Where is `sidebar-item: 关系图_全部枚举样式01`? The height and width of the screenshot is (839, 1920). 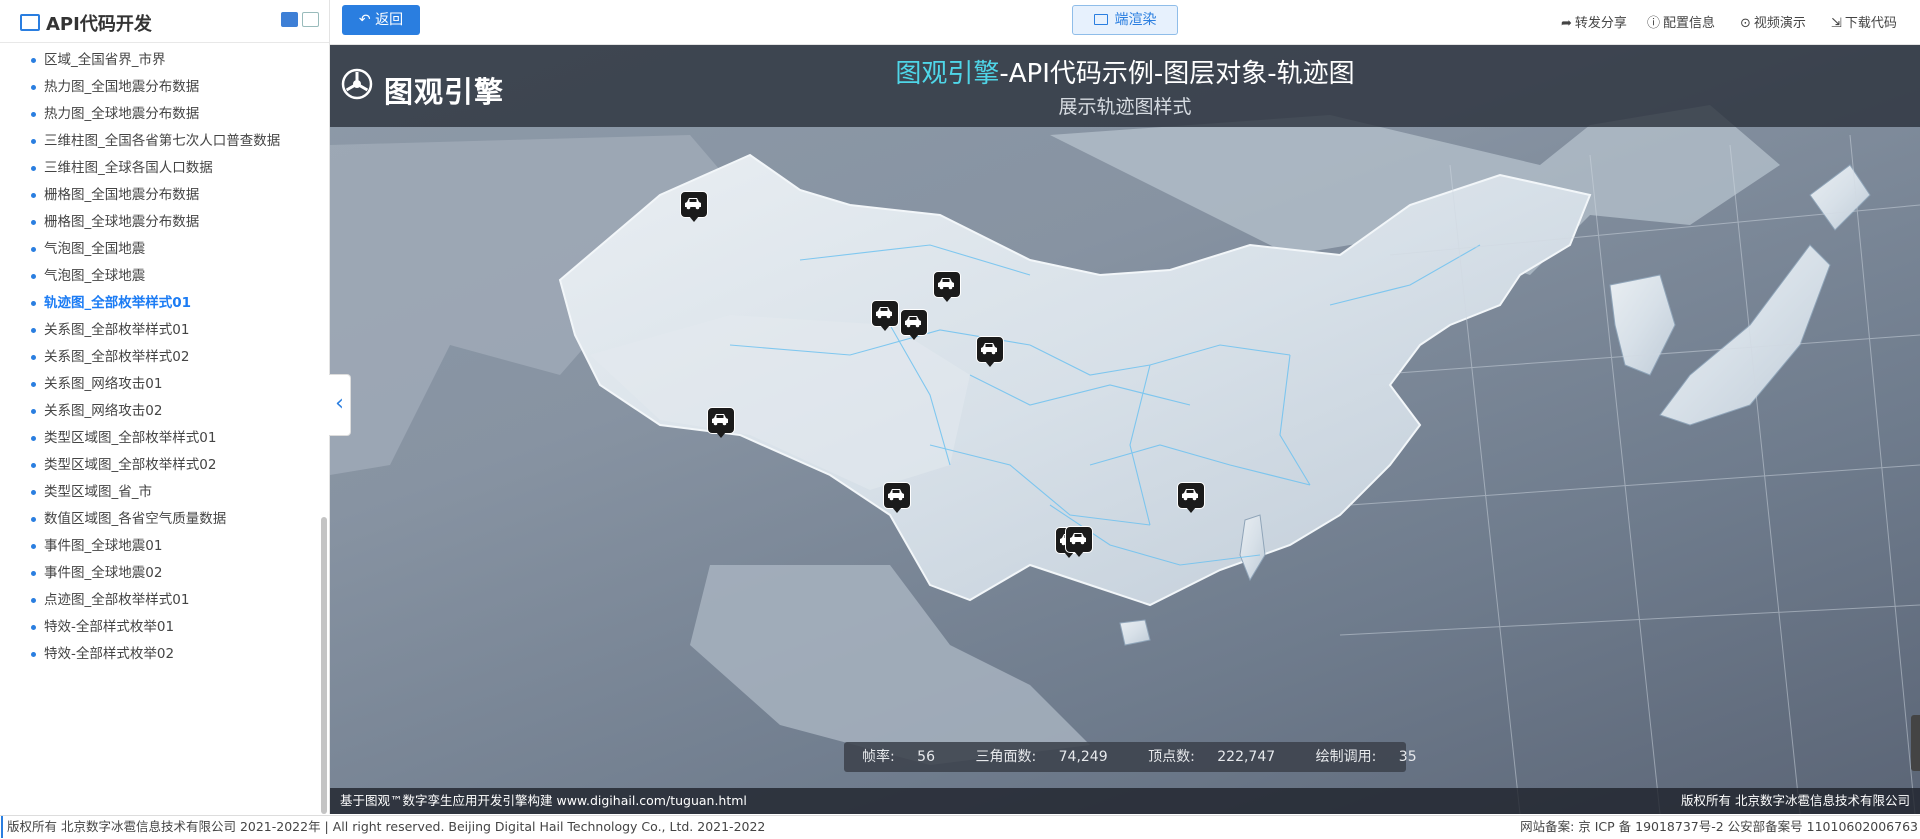
sidebar-item: 关系图_全部枚举样式01 is located at coordinates (110, 330).